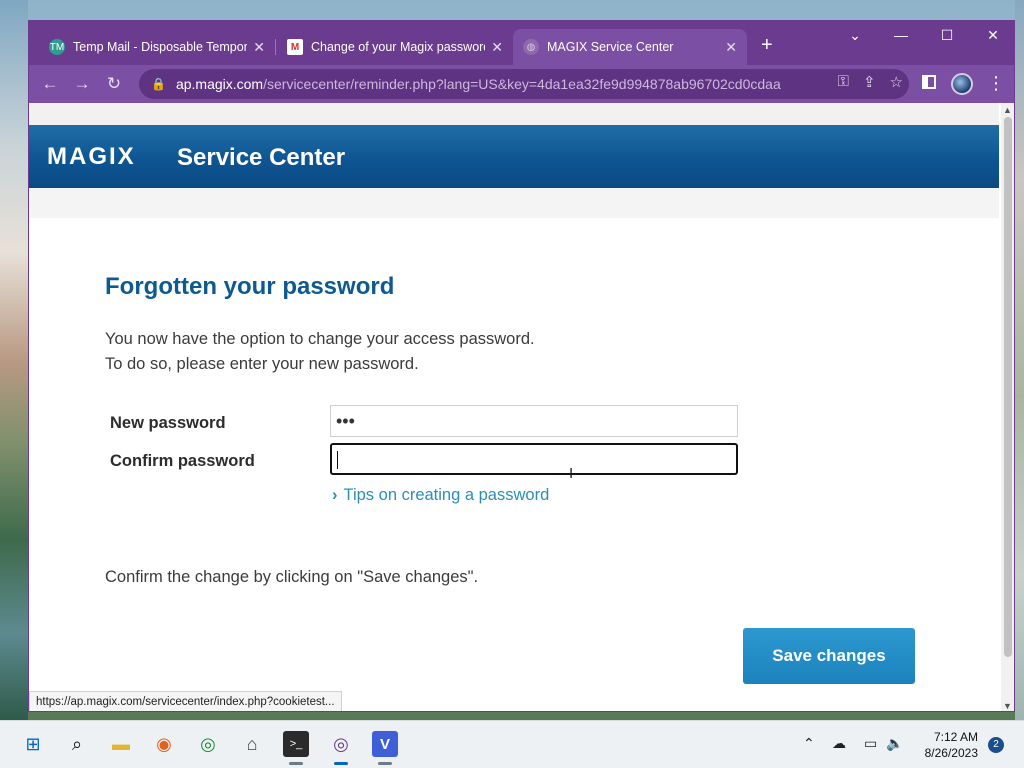 The height and width of the screenshot is (768, 1024). Describe the element at coordinates (955, 737) in the screenshot. I see `clock-time: 7:12 AM` at that location.